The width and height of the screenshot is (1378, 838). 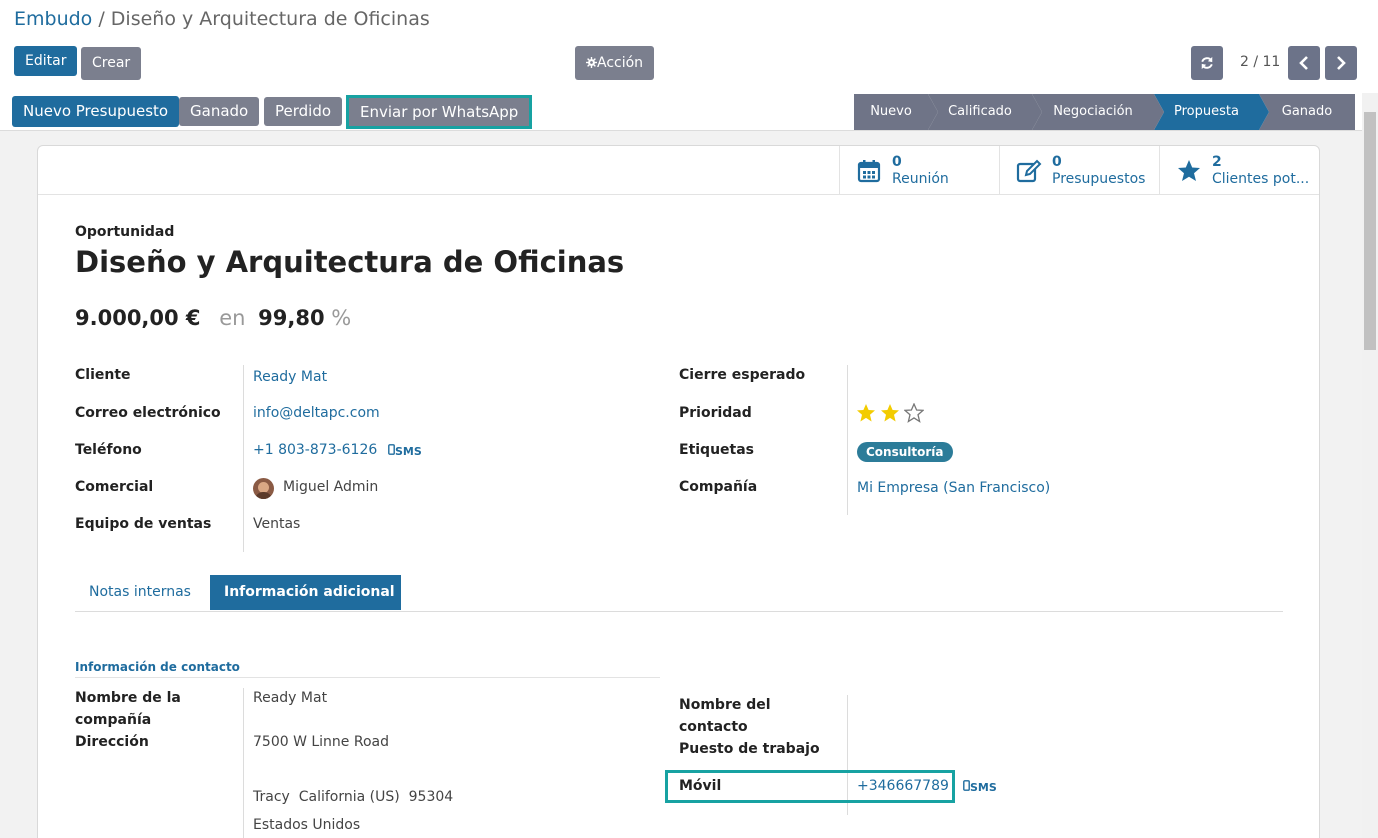 I want to click on reload-button, so click(x=1207, y=63).